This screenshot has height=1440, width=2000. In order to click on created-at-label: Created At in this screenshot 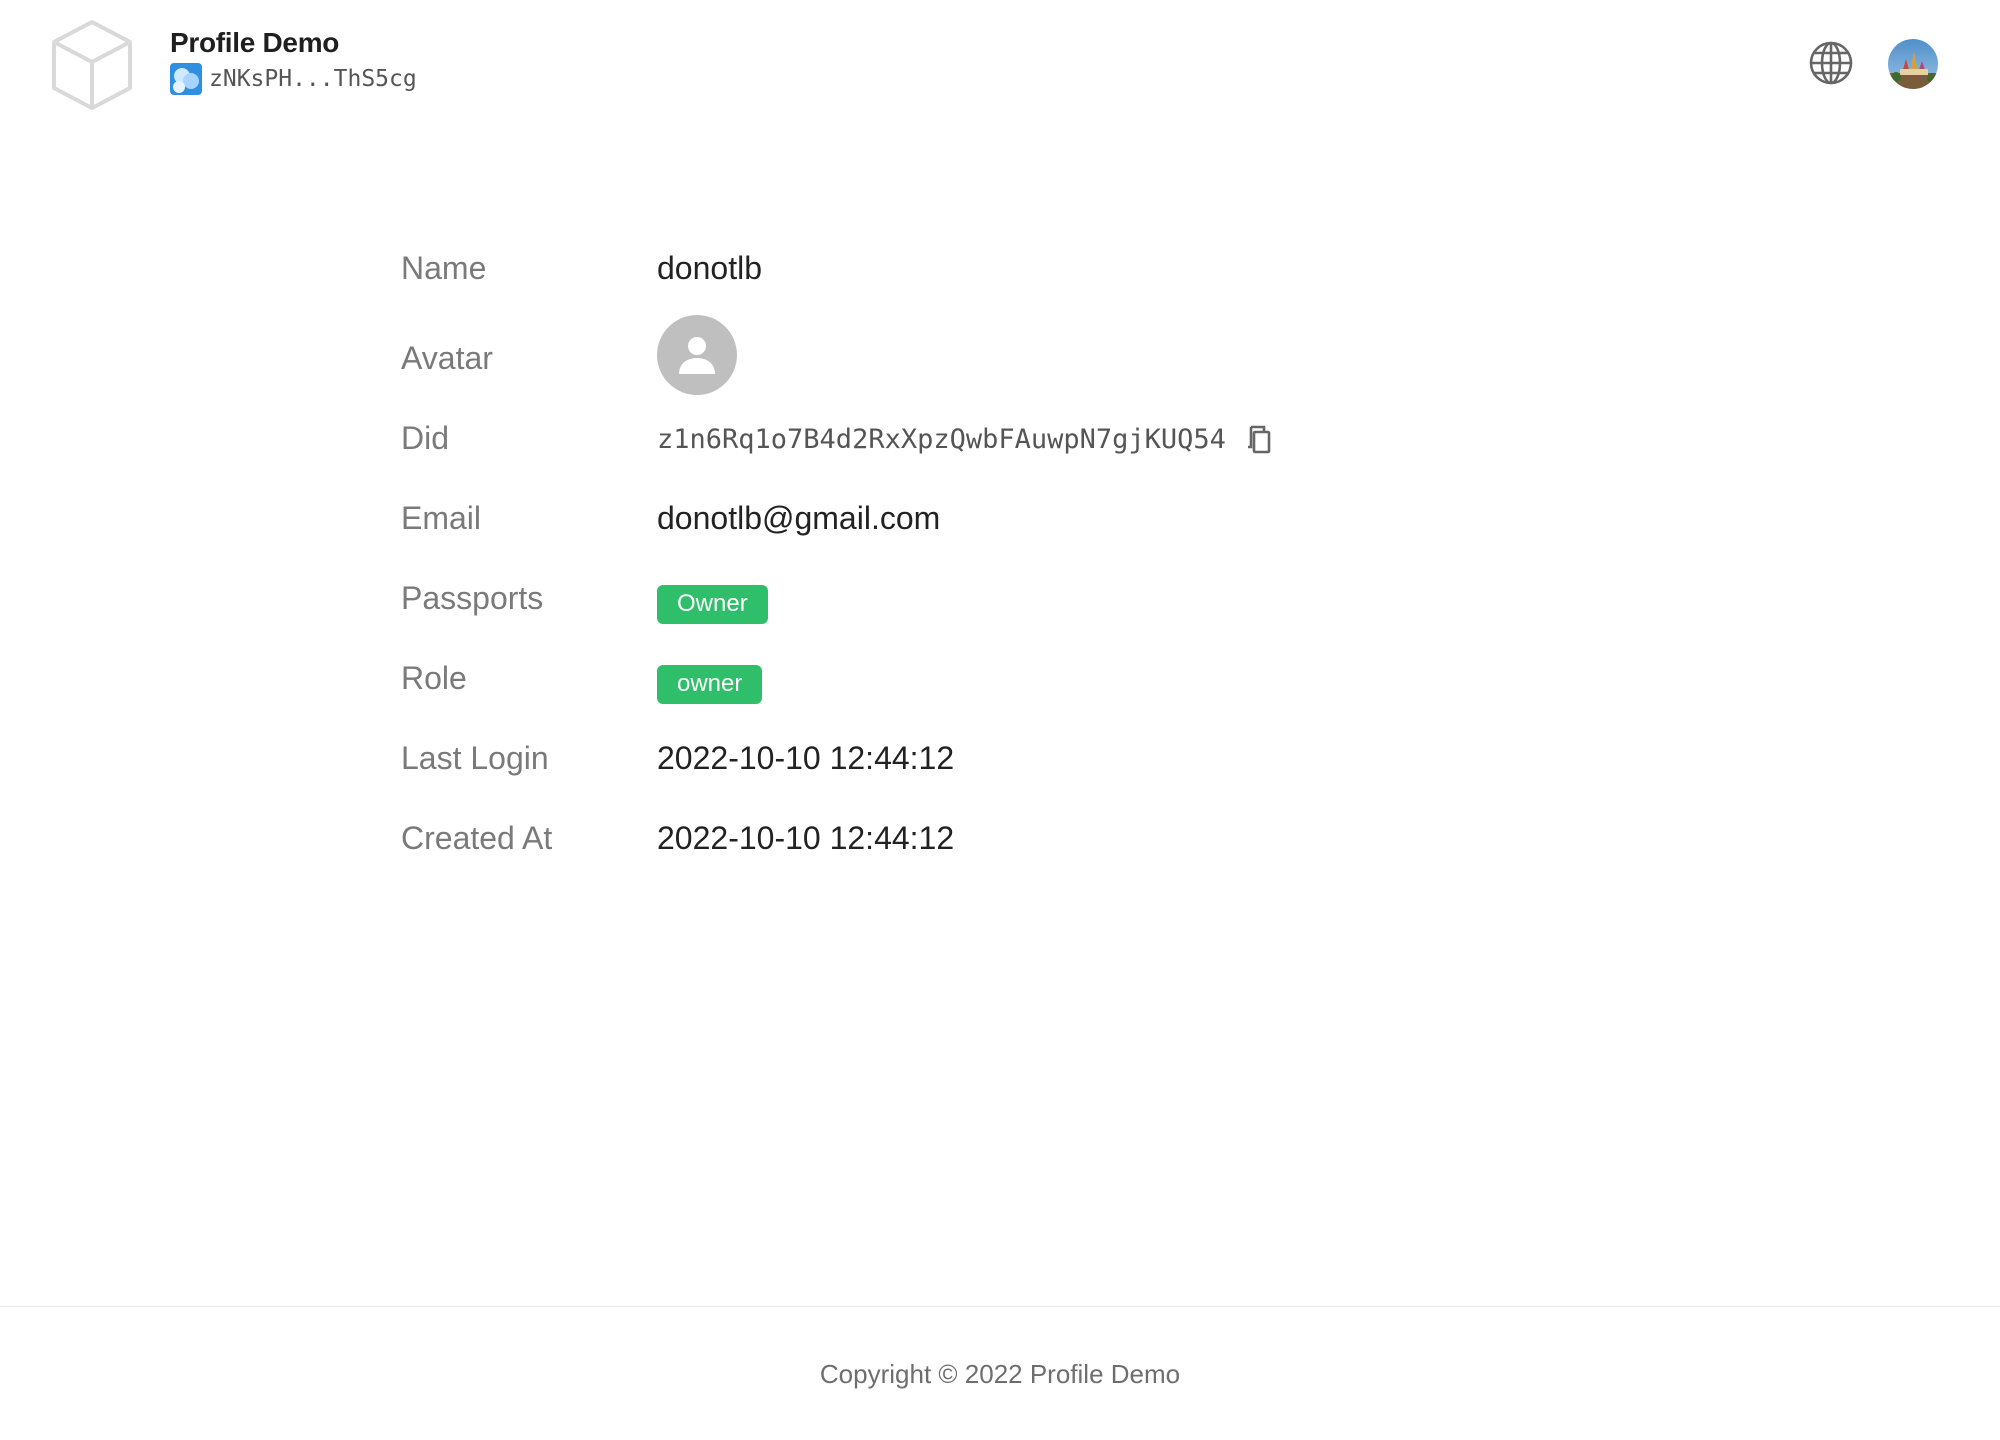, I will do `click(477, 838)`.